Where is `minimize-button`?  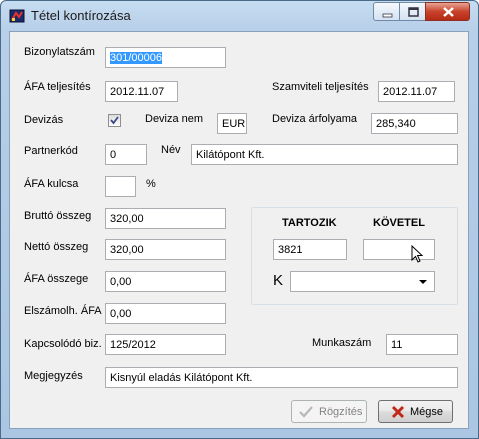
minimize-button is located at coordinates (386, 11).